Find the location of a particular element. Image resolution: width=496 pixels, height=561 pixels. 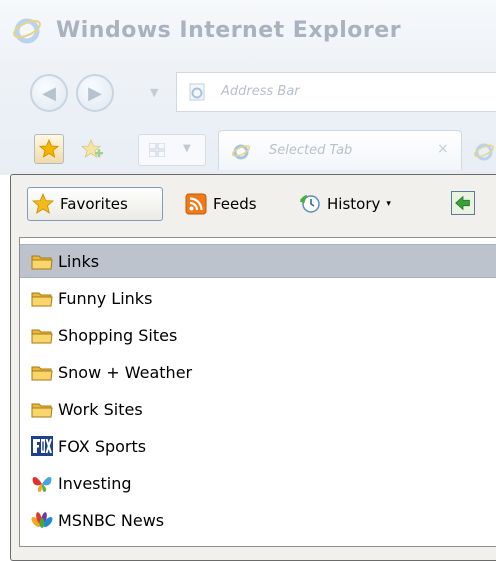

recent-pages-dropdown: ▼ is located at coordinates (154, 92).